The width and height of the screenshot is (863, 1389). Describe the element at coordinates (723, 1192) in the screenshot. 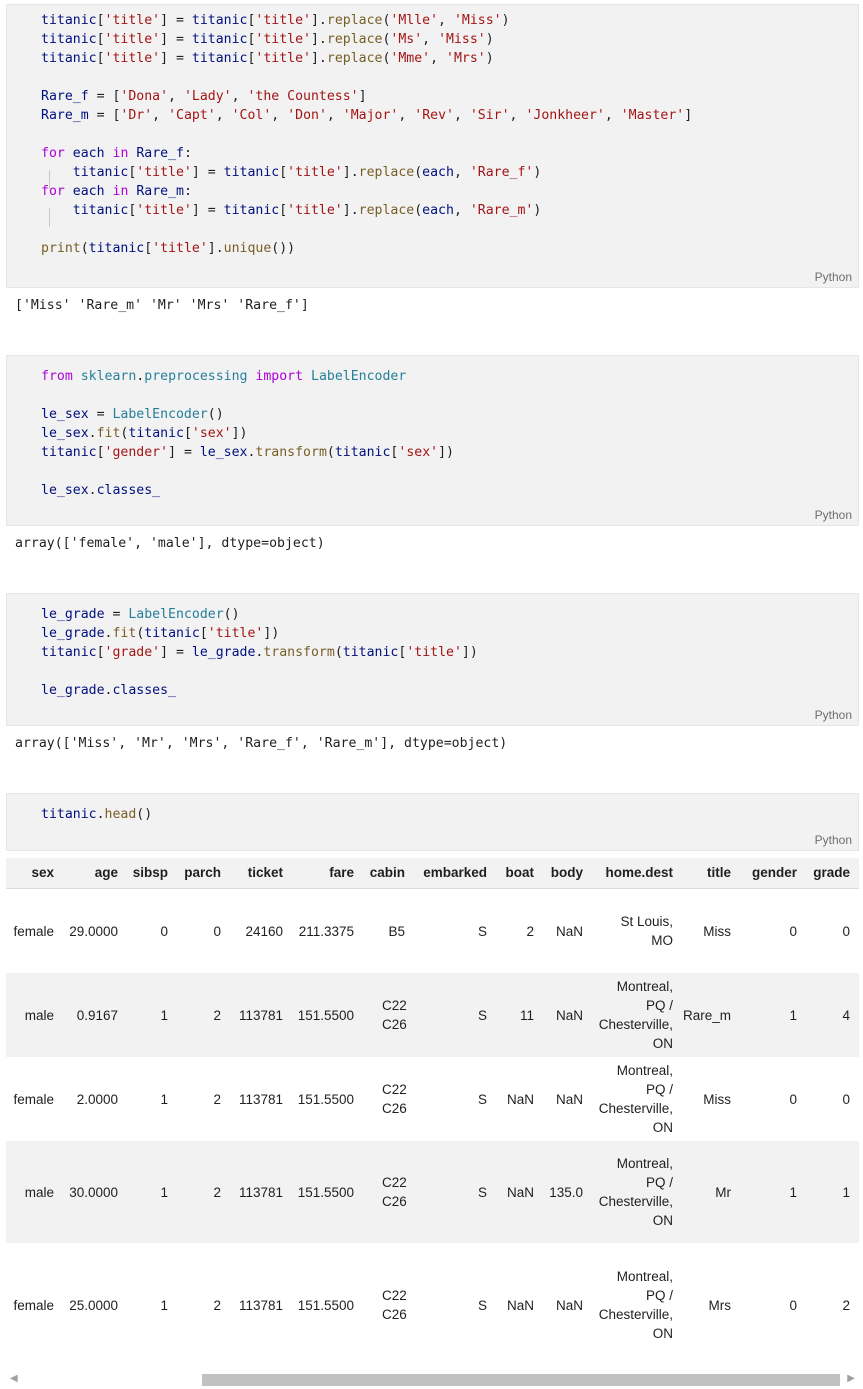

I see `table-cell-title: Mr` at that location.